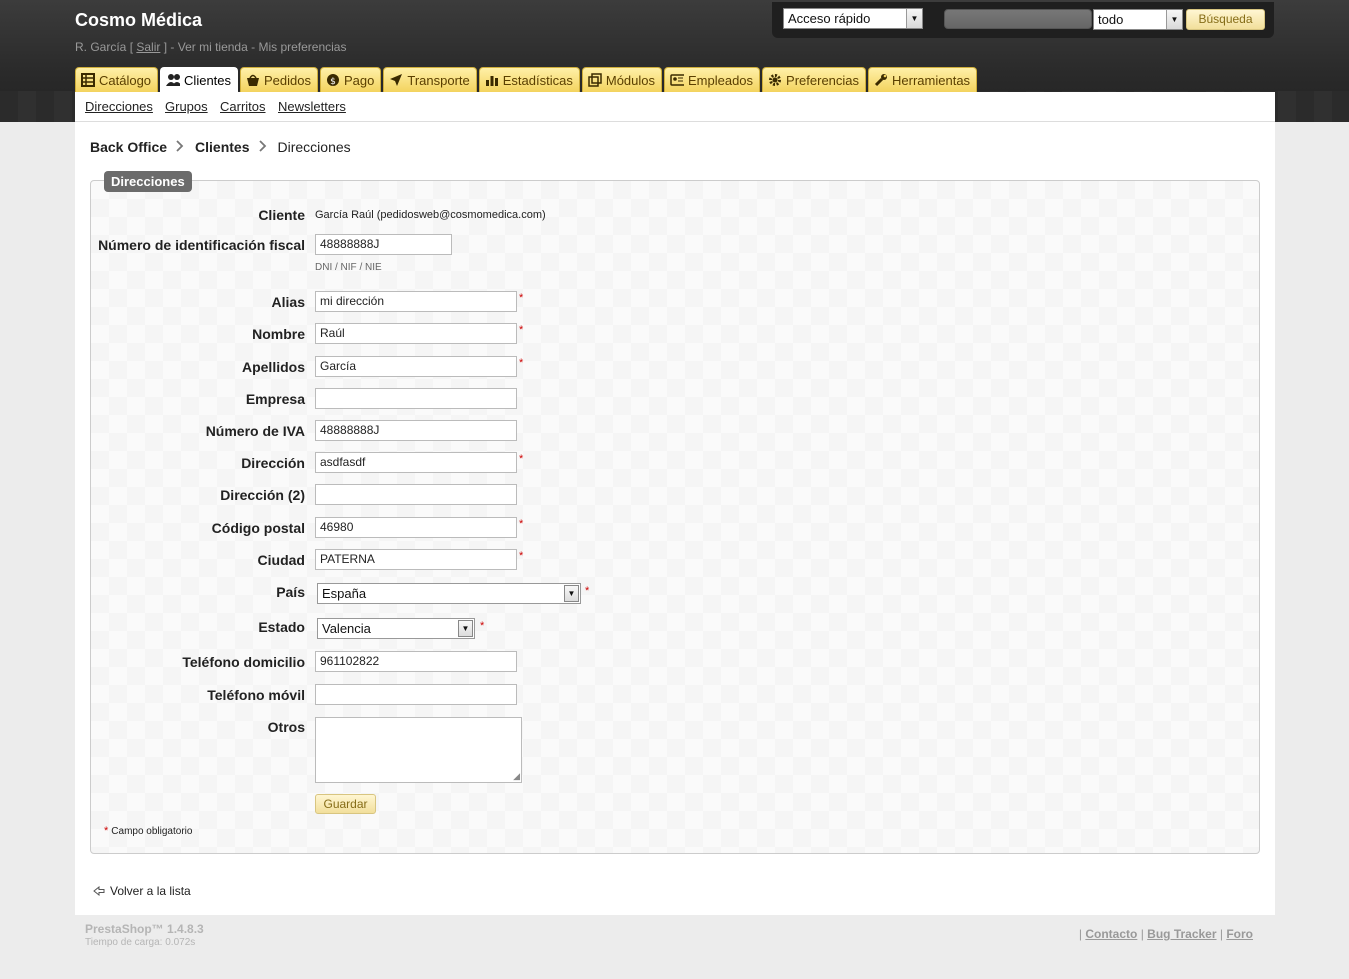 The width and height of the screenshot is (1349, 979). What do you see at coordinates (449, 593) in the screenshot?
I see `country-select: España ▼` at bounding box center [449, 593].